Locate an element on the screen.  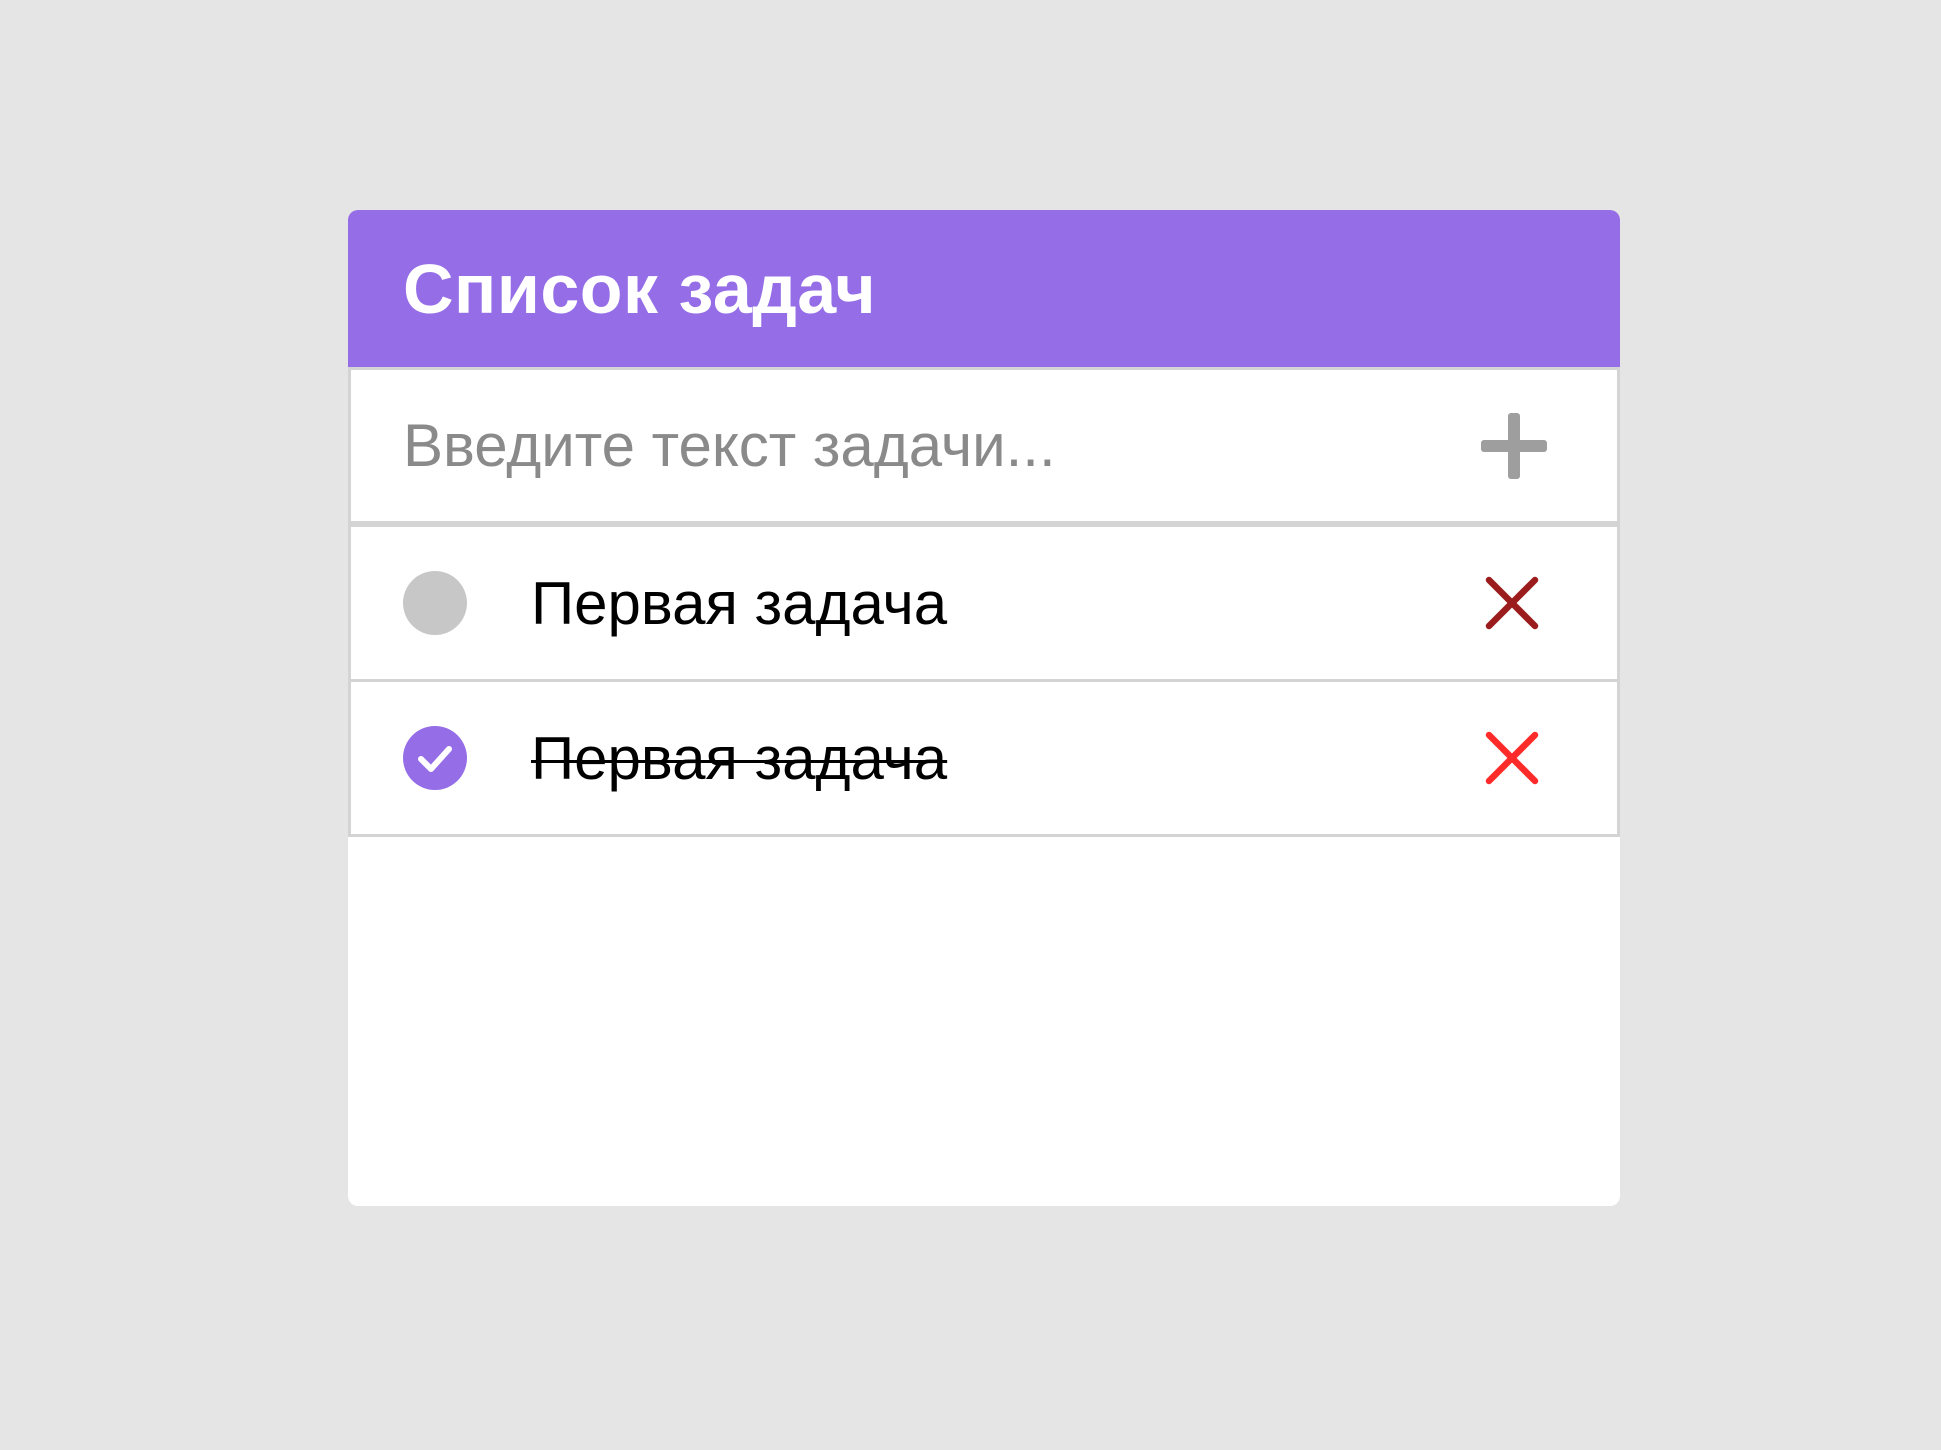
add-task-button is located at coordinates (1514, 445).